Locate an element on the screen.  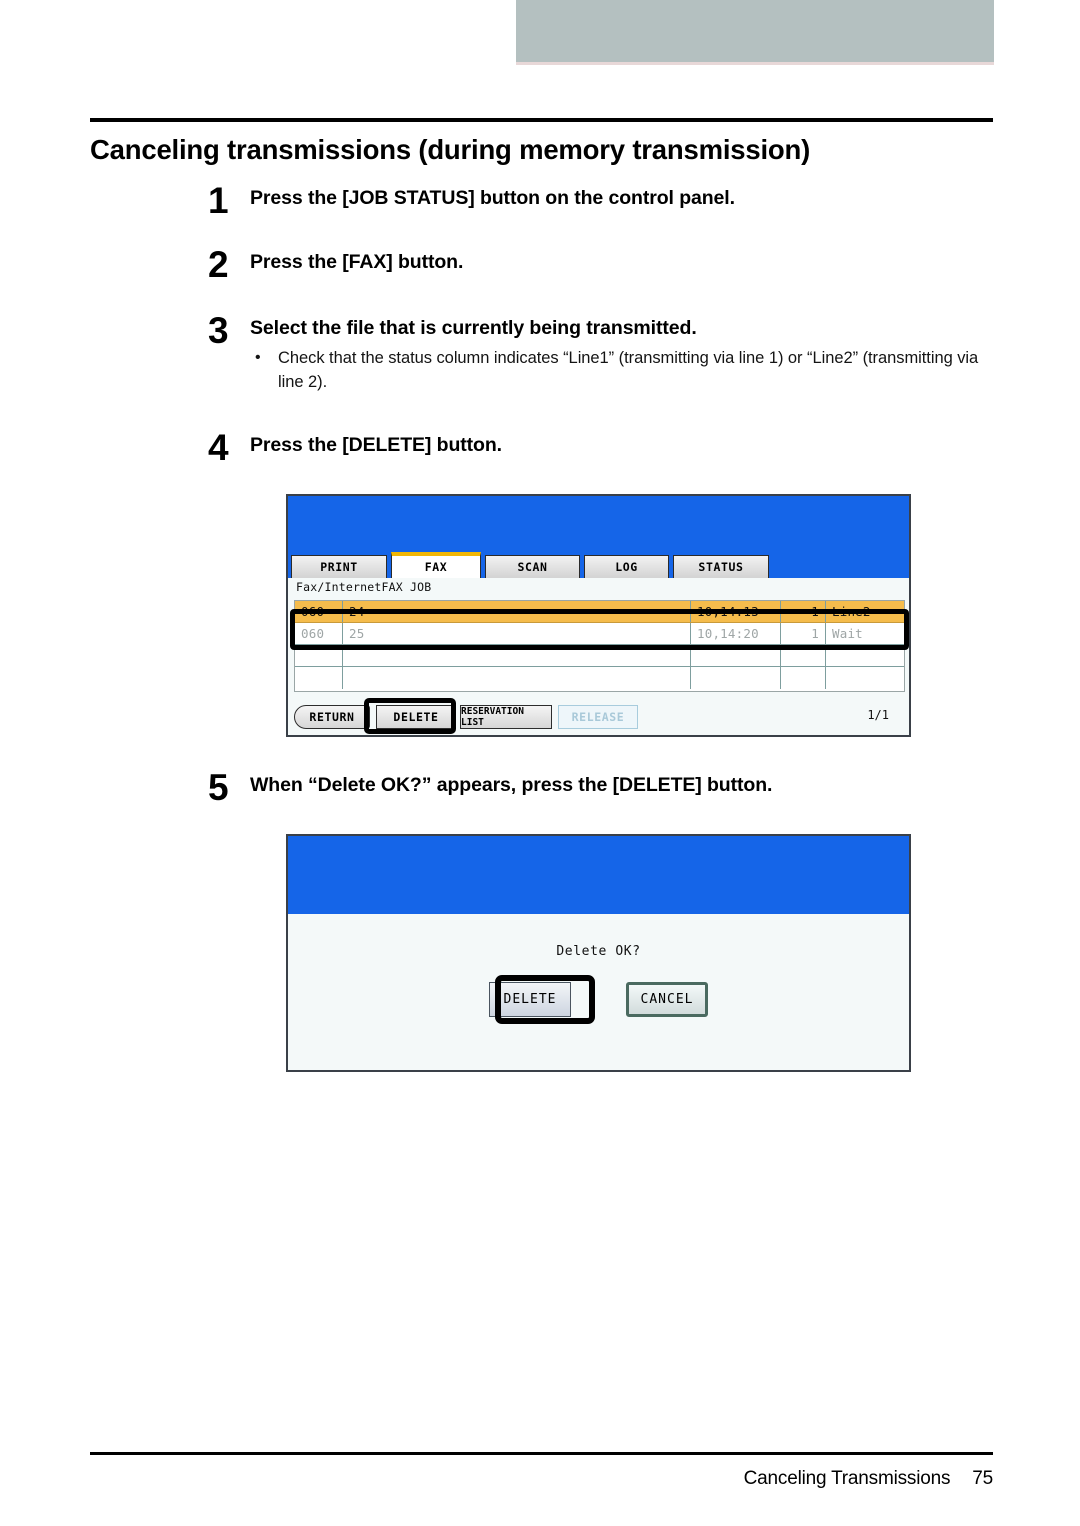
tab-scan: SCAN is located at coordinates (532, 566).